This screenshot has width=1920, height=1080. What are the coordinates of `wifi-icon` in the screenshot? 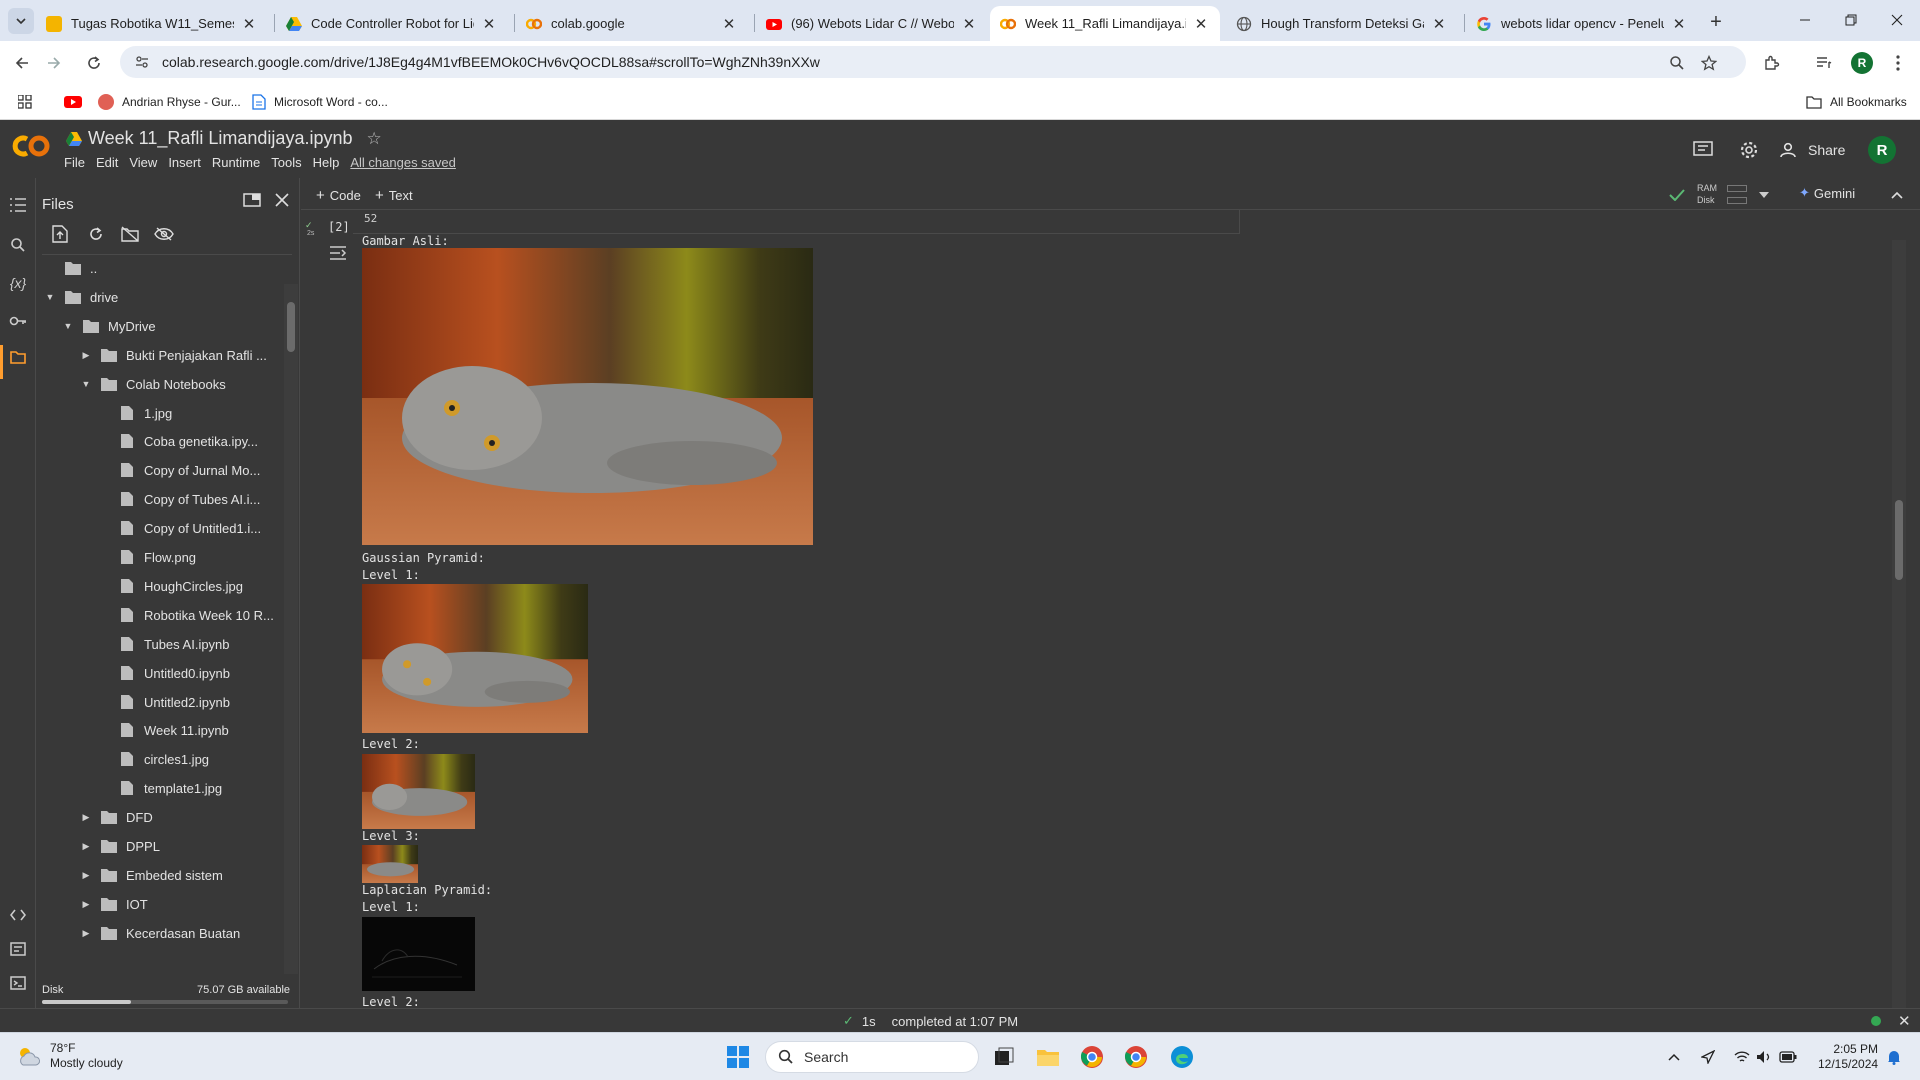 It's located at (1742, 1057).